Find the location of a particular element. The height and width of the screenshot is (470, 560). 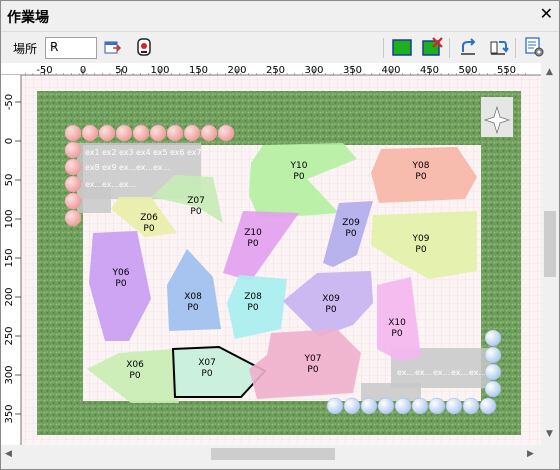

vertical-scroll-thumb is located at coordinates (550, 244).